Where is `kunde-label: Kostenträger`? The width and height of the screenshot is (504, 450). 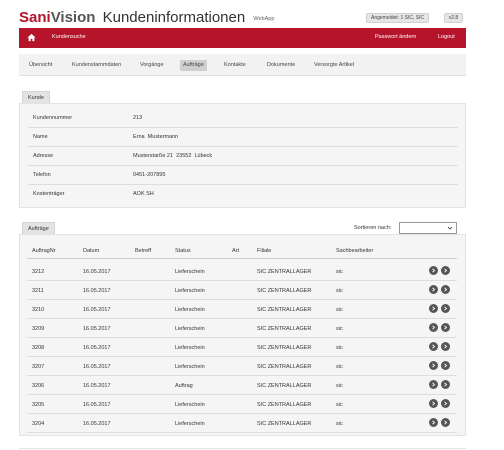
kunde-label: Kostenträger is located at coordinates (49, 194).